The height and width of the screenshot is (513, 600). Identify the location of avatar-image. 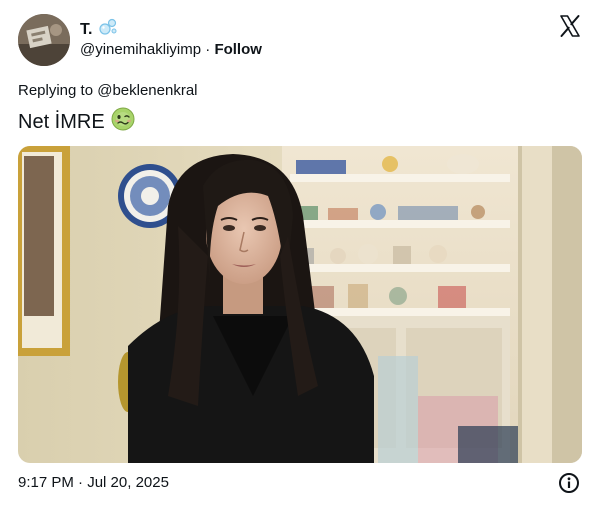
(44, 40).